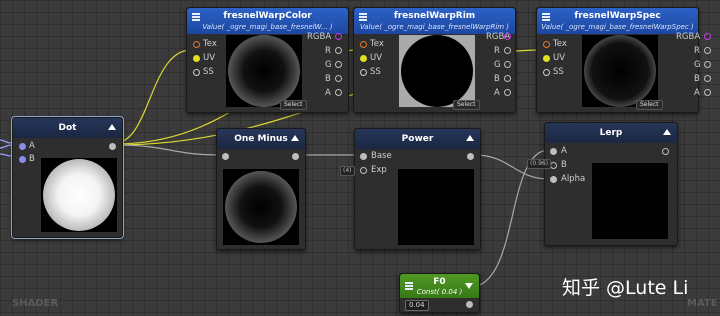 The height and width of the screenshot is (316, 720). Describe the element at coordinates (363, 170) in the screenshot. I see `exp-port-icon` at that location.